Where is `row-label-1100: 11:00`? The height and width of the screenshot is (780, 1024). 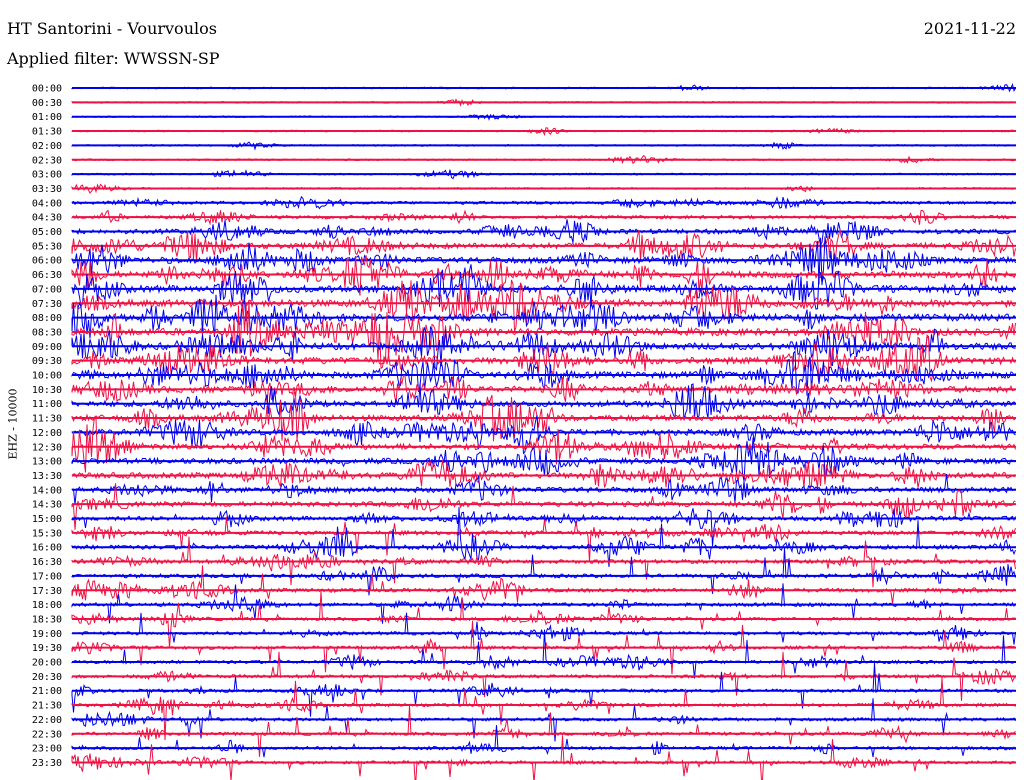
row-label-1100: 11:00 is located at coordinates (47, 404).